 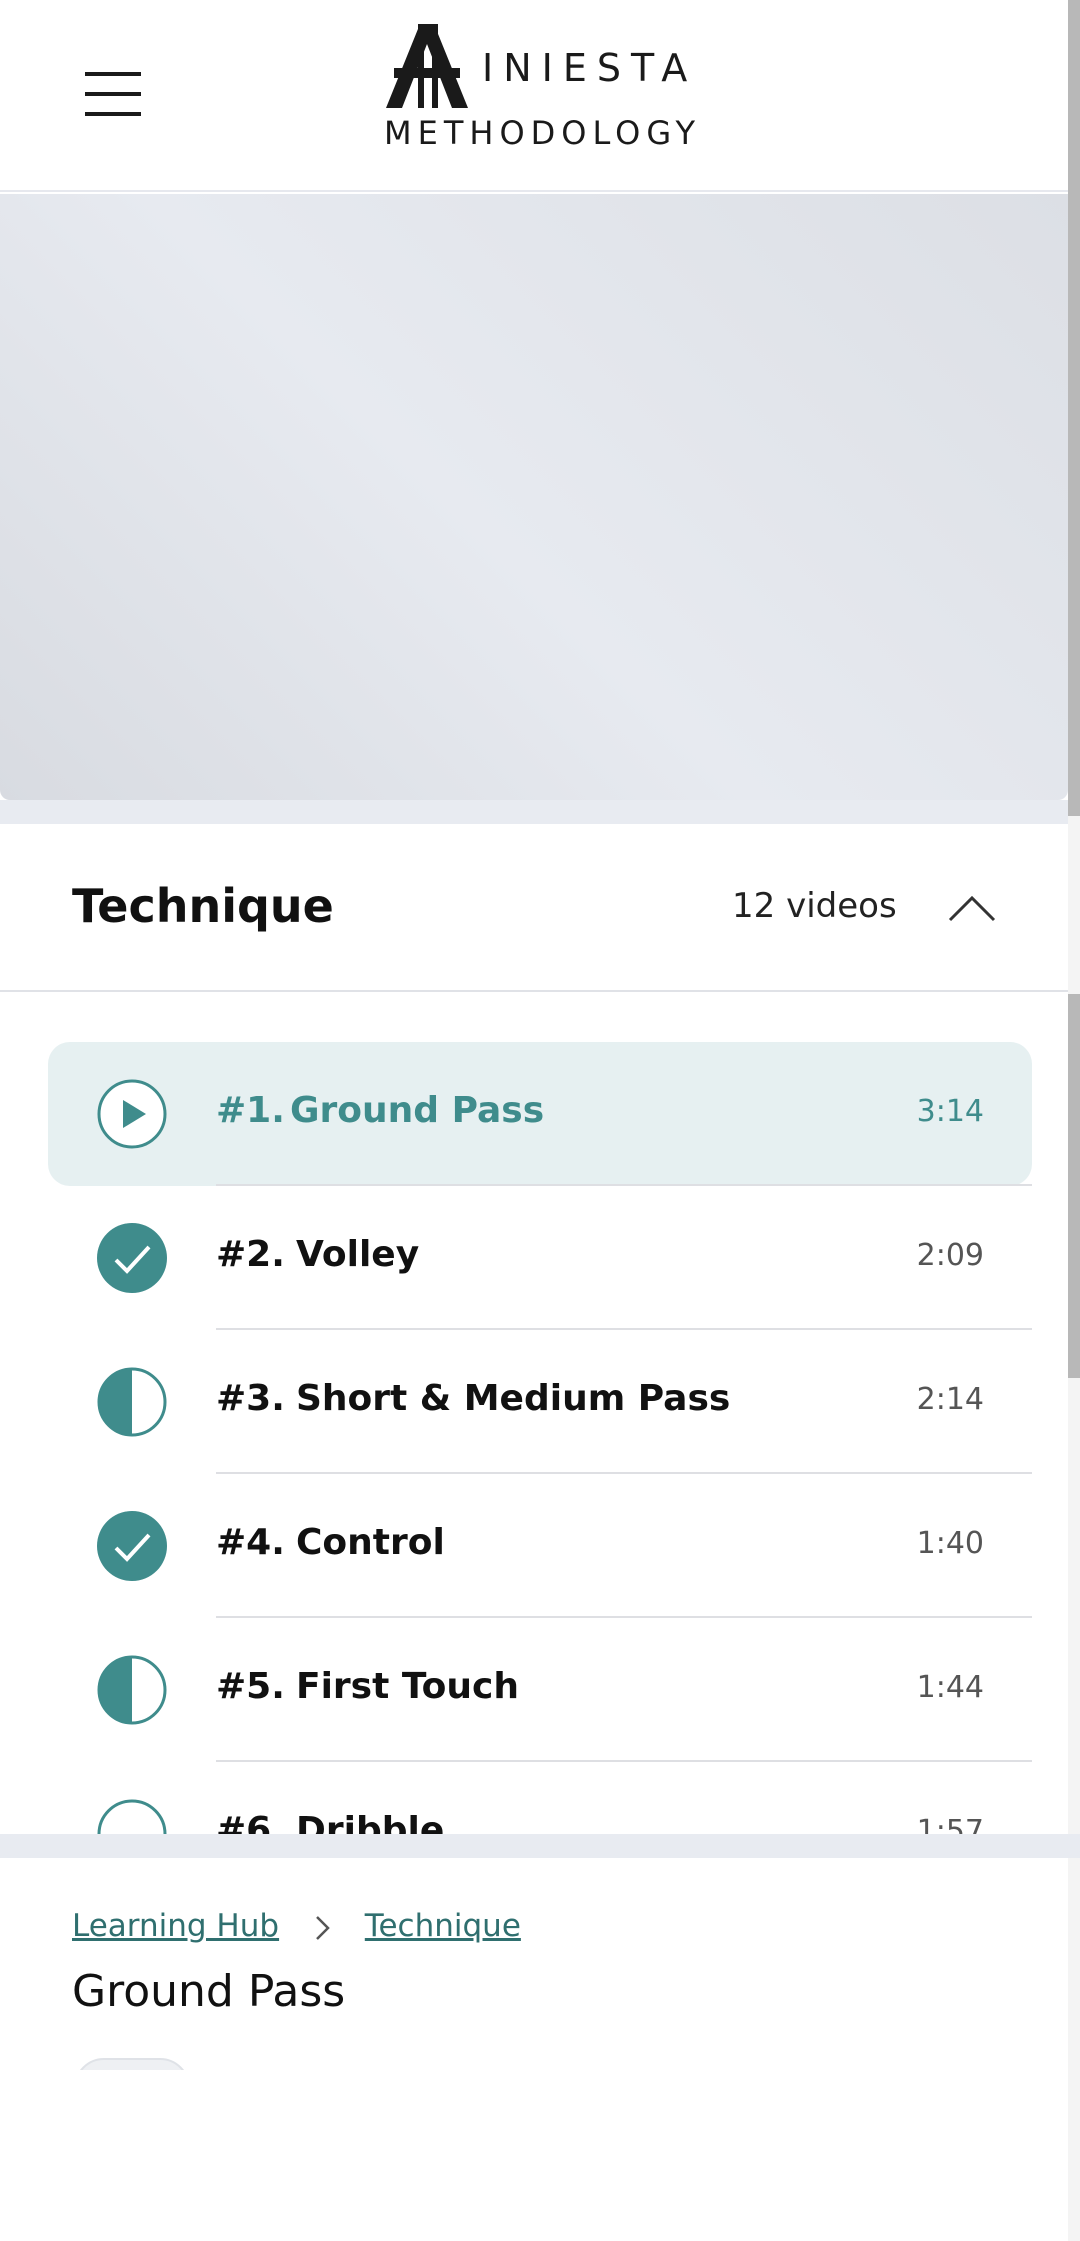 What do you see at coordinates (950, 1687) in the screenshot?
I see `item-duration: 1:44` at bounding box center [950, 1687].